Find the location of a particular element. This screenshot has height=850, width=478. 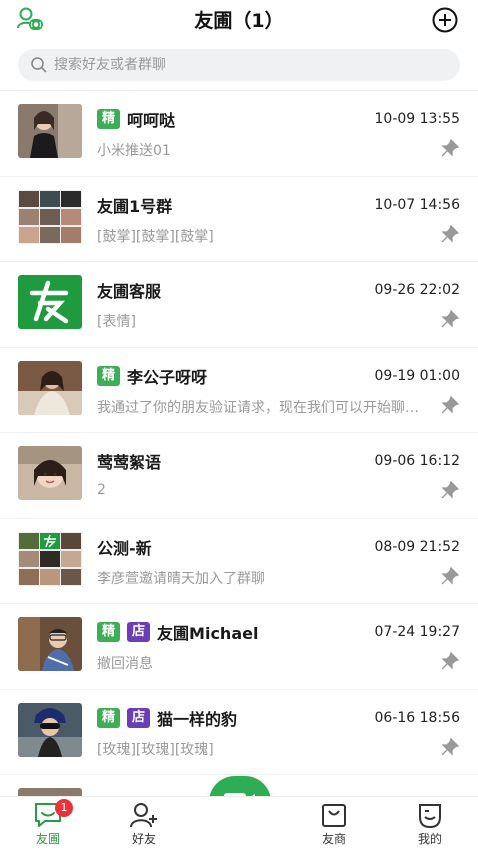

chat-title-line: 莺莺絮语 is located at coordinates (129, 461).